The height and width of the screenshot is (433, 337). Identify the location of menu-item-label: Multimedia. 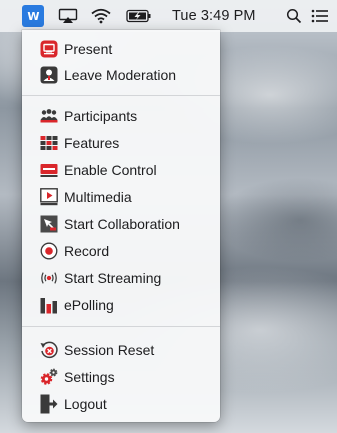
(98, 197).